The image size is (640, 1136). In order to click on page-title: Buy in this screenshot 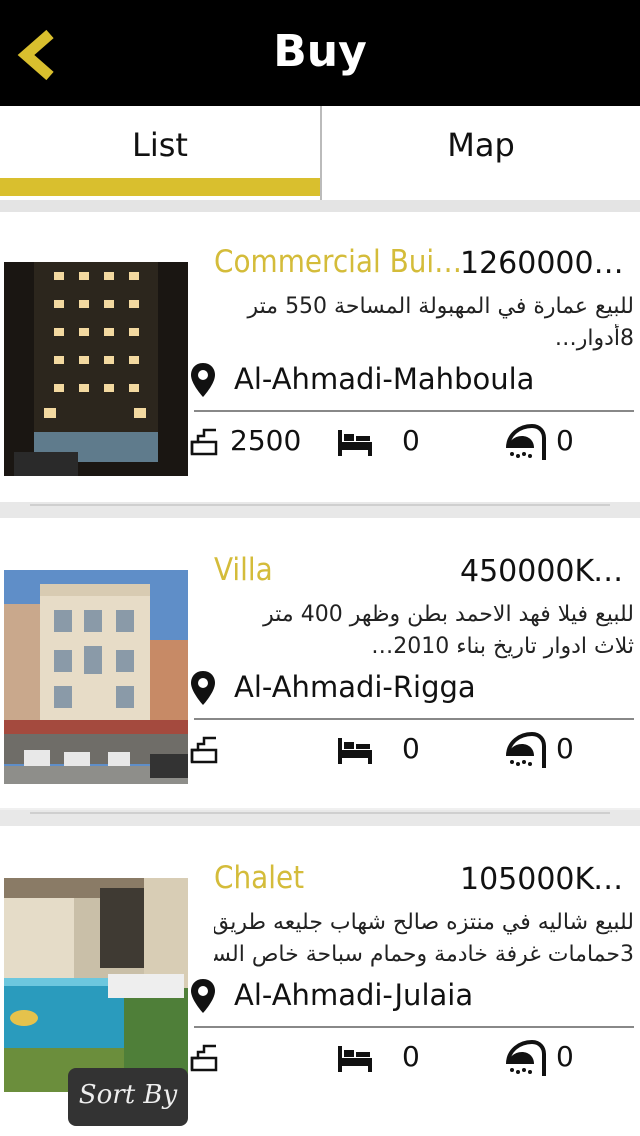, I will do `click(320, 51)`.